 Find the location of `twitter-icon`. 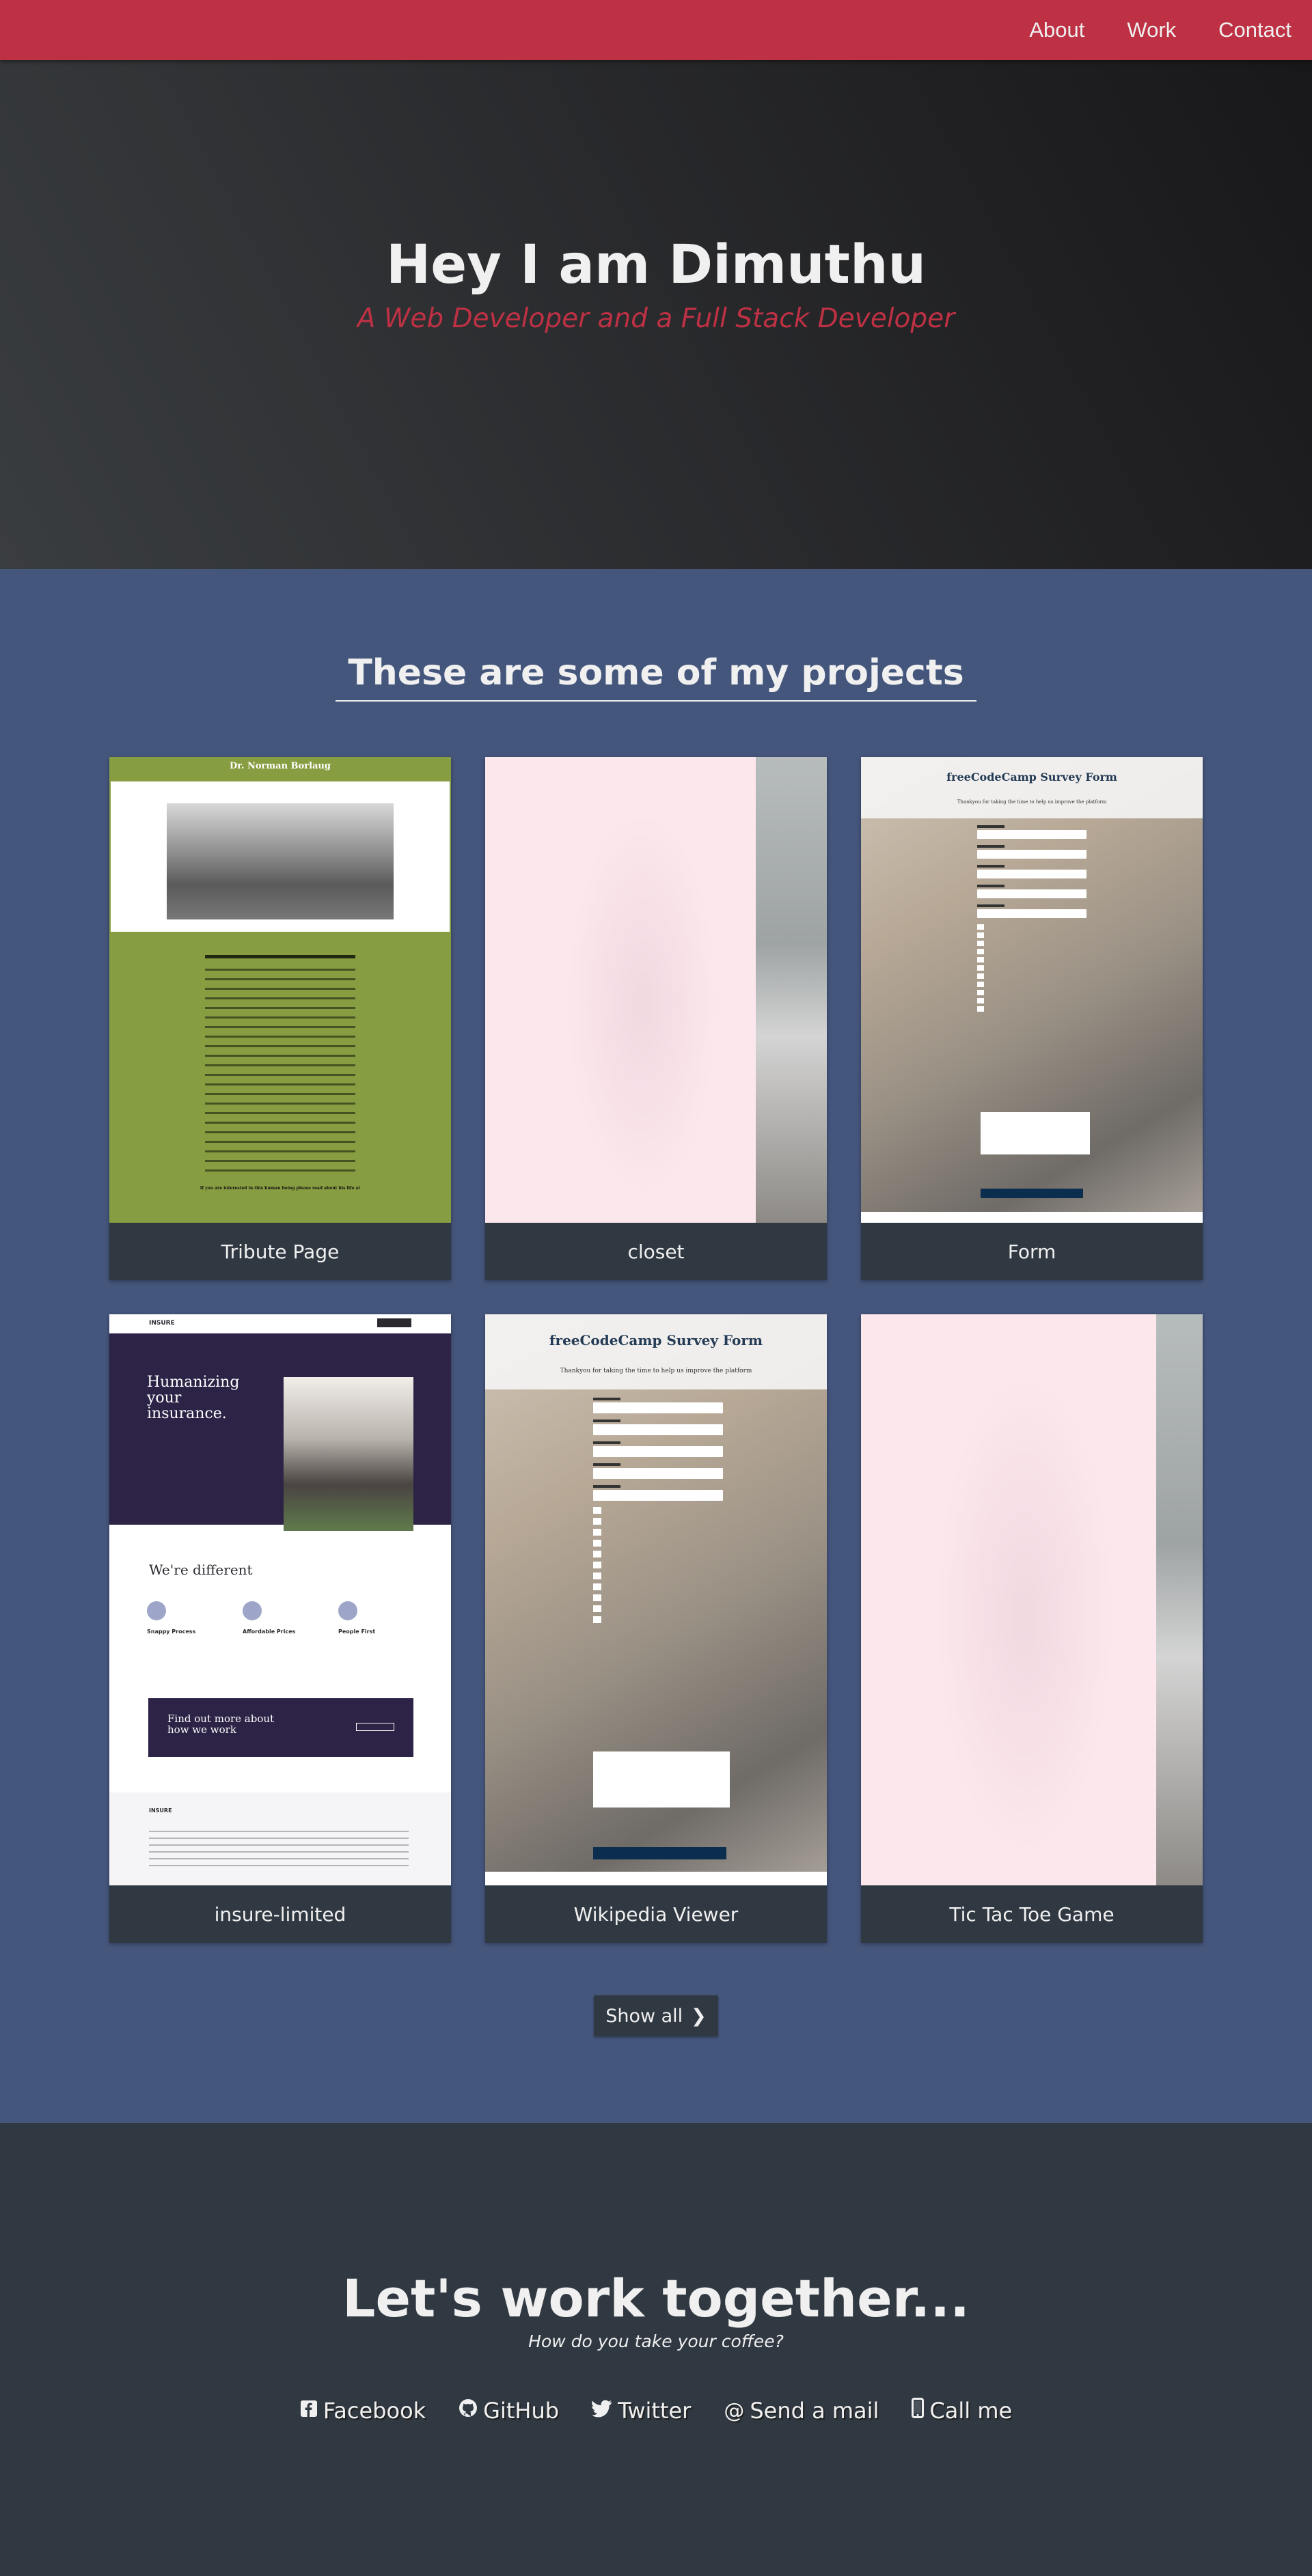

twitter-icon is located at coordinates (602, 2411).